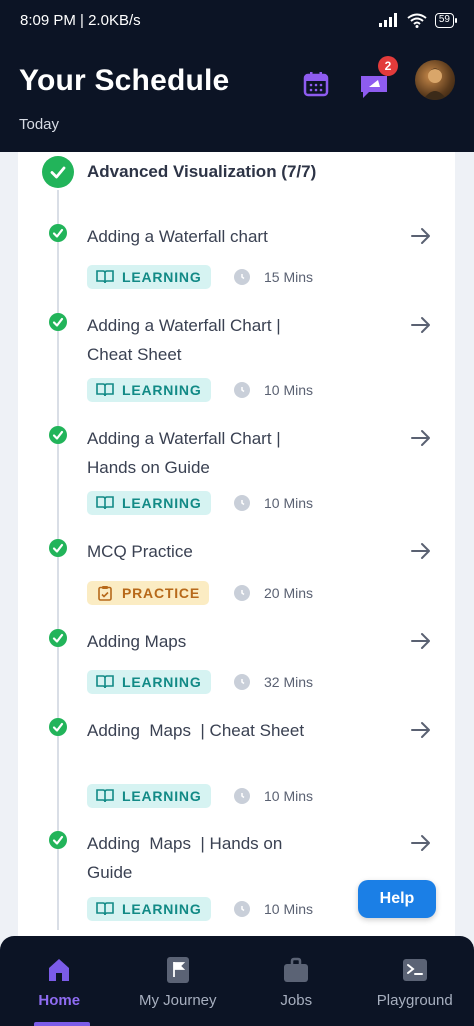 This screenshot has height=1026, width=474. What do you see at coordinates (387, 20) in the screenshot?
I see `signal-icon` at bounding box center [387, 20].